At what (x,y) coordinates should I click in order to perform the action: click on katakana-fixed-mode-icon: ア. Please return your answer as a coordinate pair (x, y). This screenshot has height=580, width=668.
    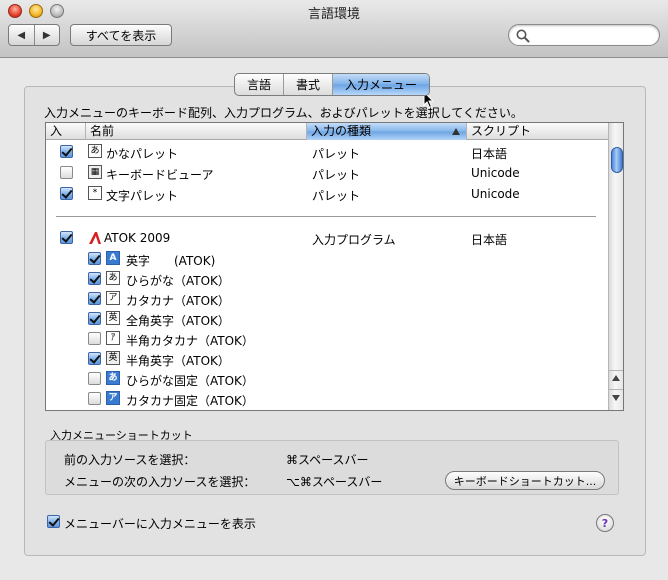
    Looking at the image, I should click on (113, 398).